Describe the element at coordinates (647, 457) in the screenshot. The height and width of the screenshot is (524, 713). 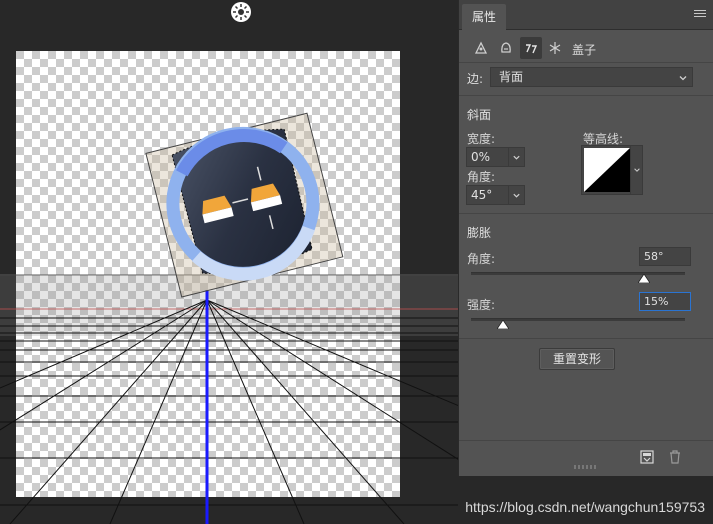
I see `snap-to-ground-icon` at that location.